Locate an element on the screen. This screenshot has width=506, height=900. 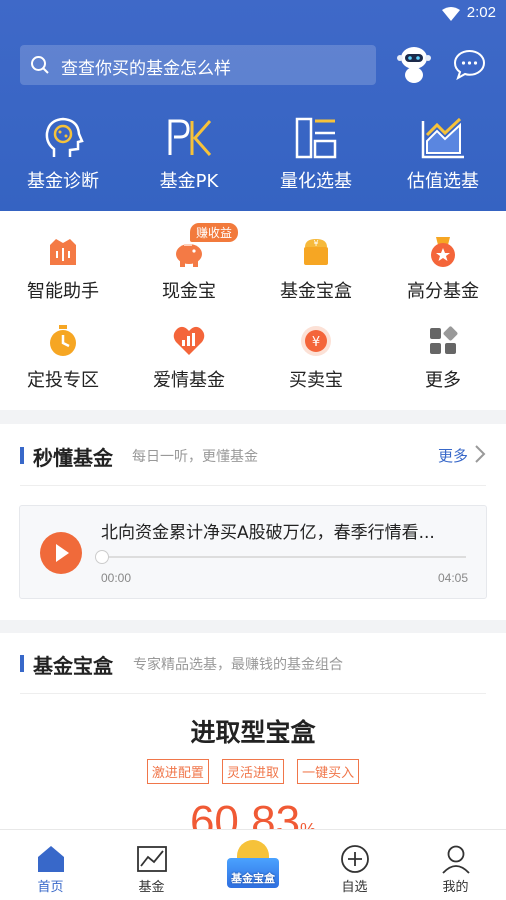
stopwatch-icon is located at coordinates (63, 340).